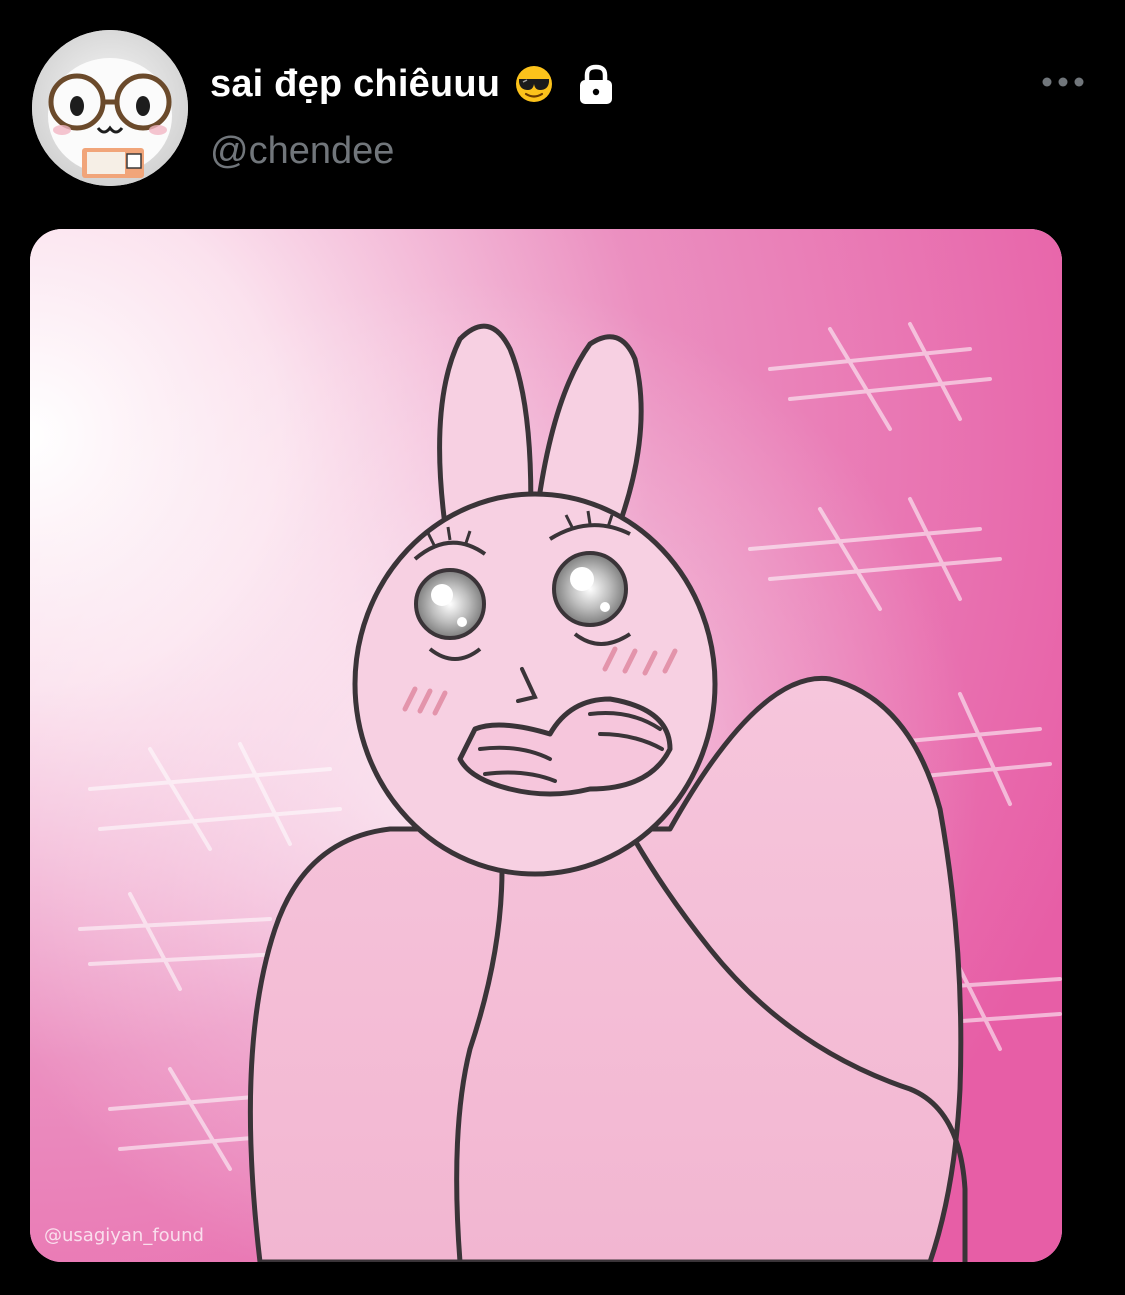 This screenshot has width=1125, height=1295. I want to click on more-options-button, so click(1063, 82).